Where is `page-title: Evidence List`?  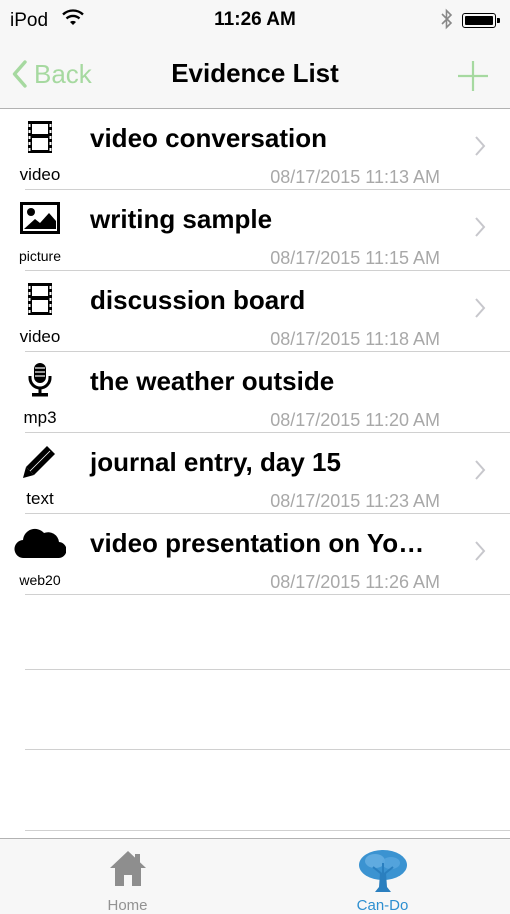
page-title: Evidence List is located at coordinates (255, 73).